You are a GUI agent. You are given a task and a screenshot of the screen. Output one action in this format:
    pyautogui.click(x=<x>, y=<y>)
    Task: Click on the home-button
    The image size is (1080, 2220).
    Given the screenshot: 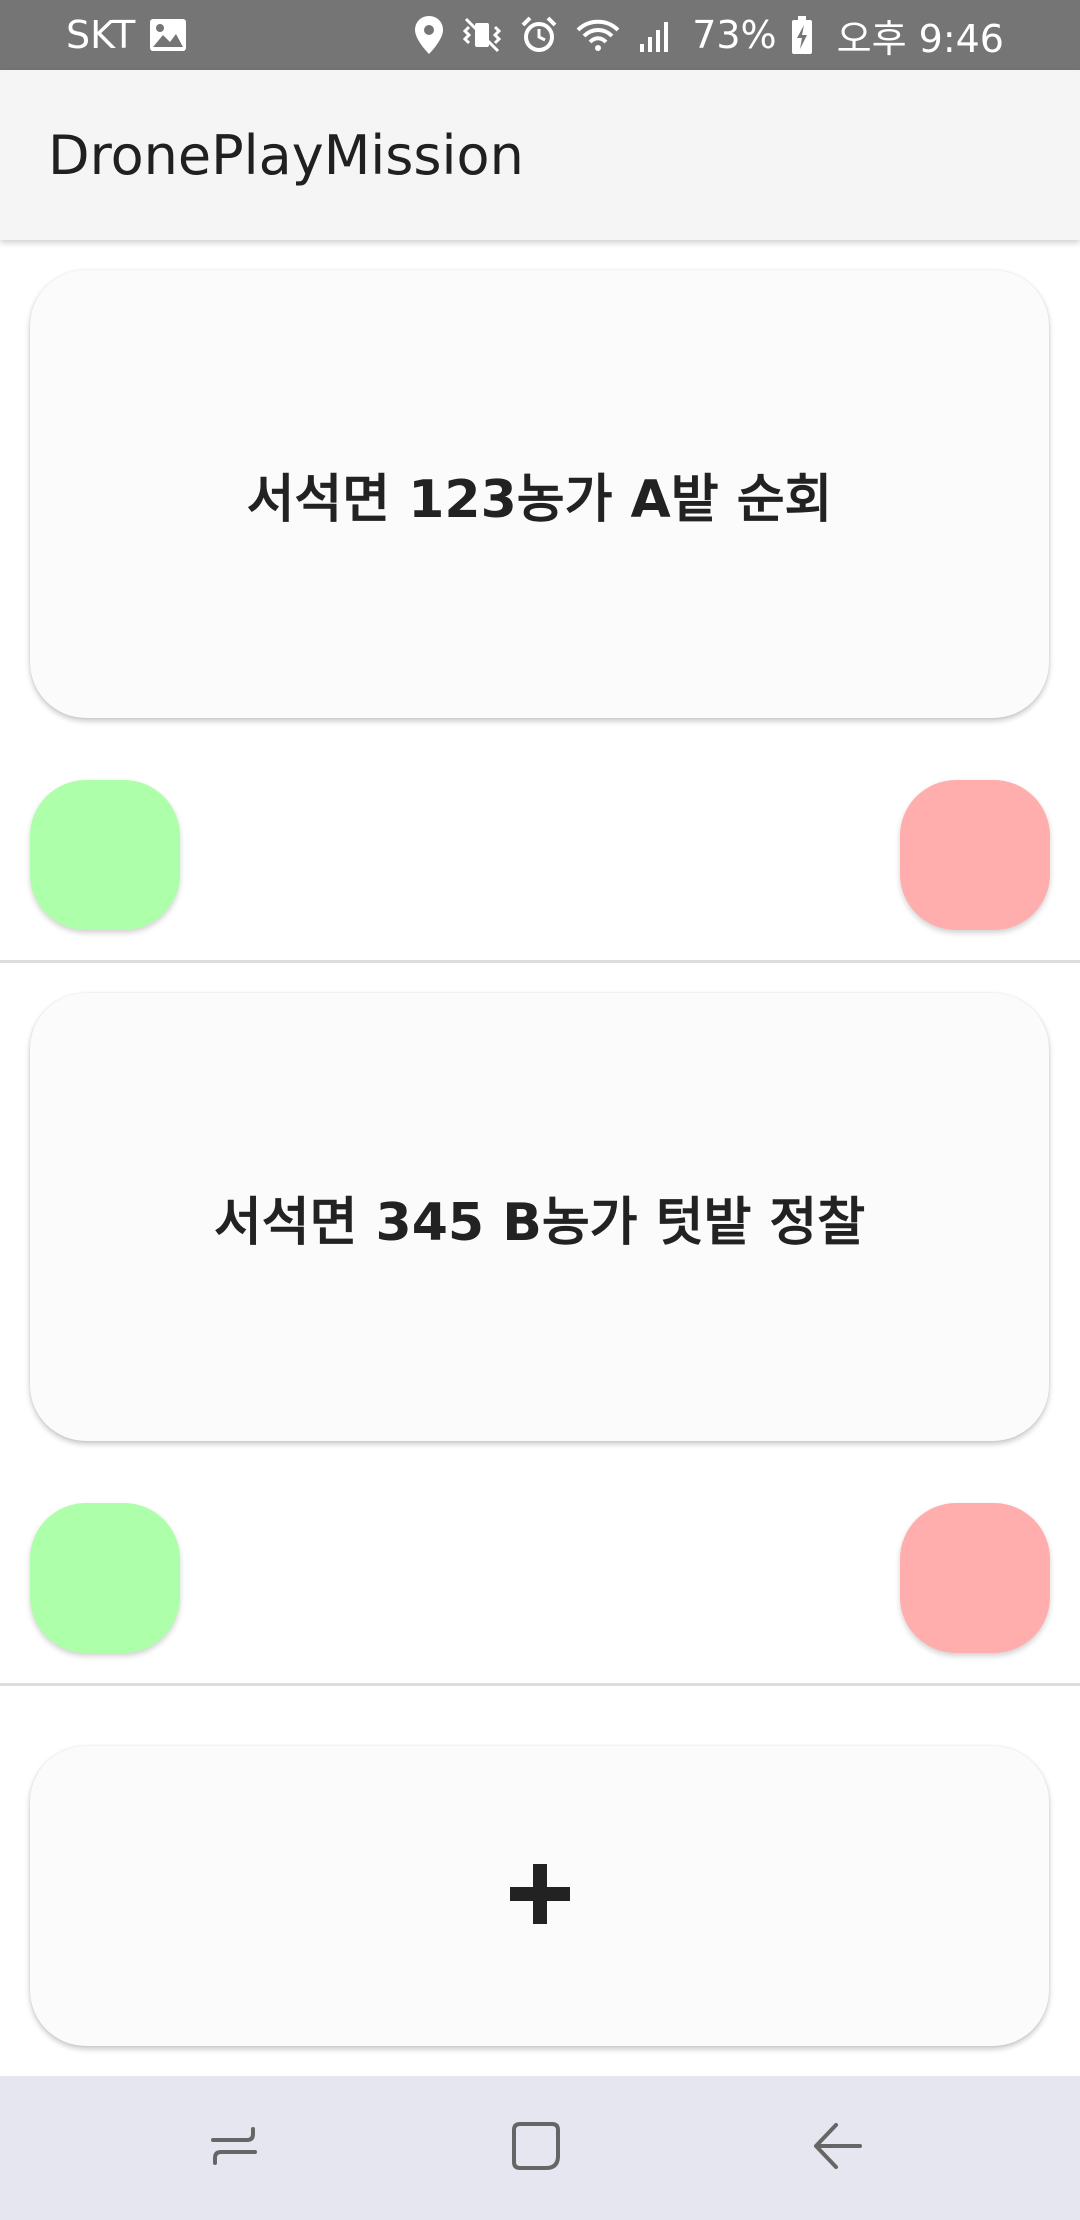 What is the action you would take?
    pyautogui.click(x=536, y=2148)
    